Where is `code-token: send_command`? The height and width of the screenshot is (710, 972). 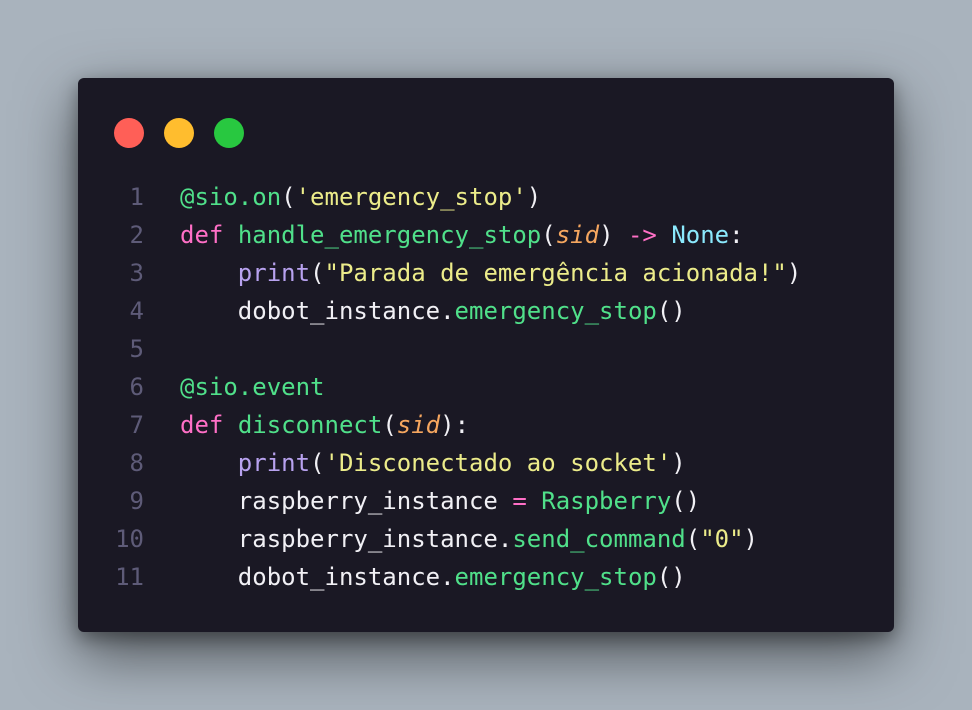
code-token: send_command is located at coordinates (599, 539).